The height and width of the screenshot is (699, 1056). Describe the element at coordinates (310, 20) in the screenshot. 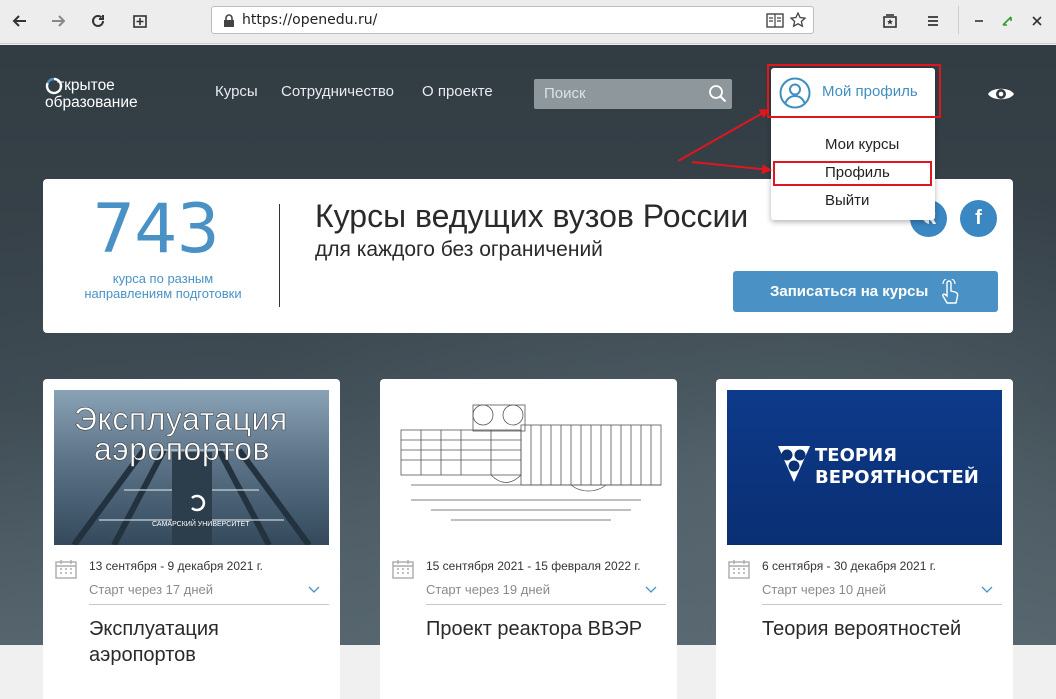

I see `url-text: https://openedu.ru/` at that location.